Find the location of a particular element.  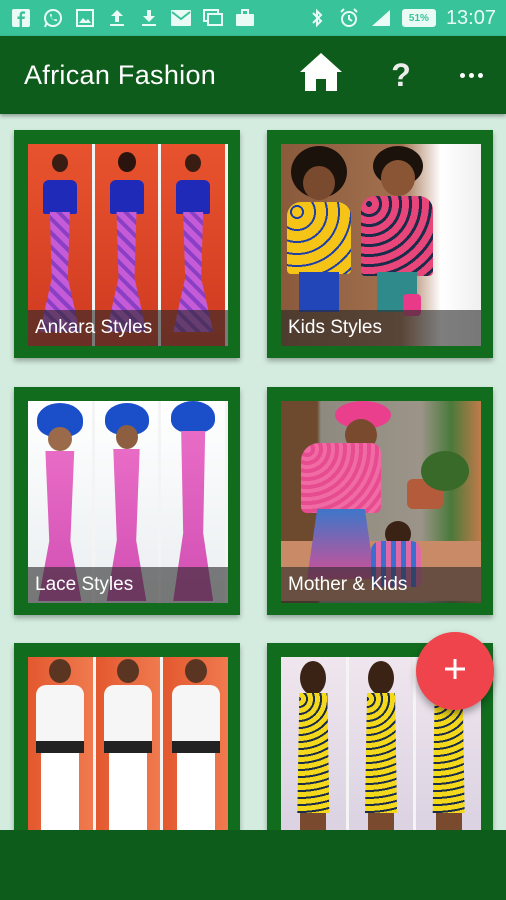

category-caption-bar: Mother & Kids is located at coordinates (381, 585).